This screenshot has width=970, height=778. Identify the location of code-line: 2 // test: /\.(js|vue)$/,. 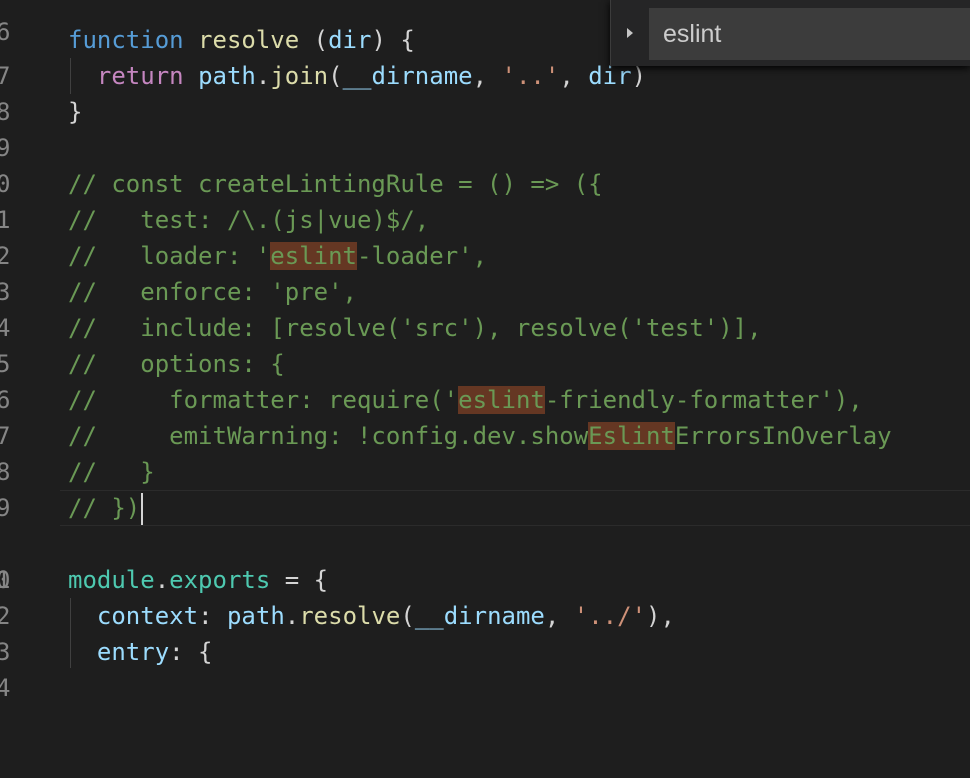
(485, 236).